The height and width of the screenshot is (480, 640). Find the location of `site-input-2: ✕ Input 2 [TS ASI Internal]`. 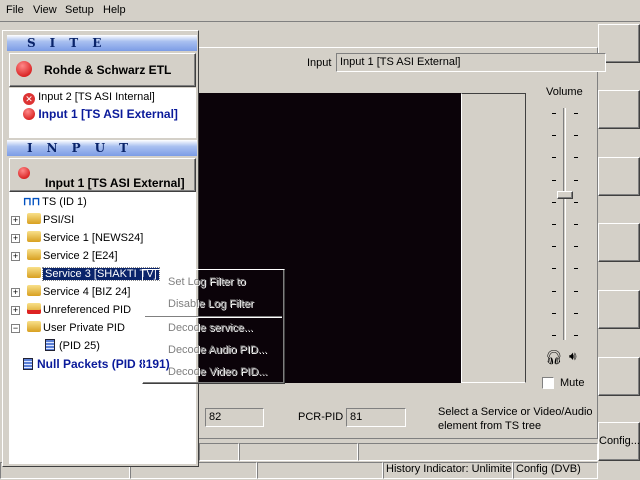

site-input-2: ✕ Input 2 [TS ASI Internal] is located at coordinates (89, 97).